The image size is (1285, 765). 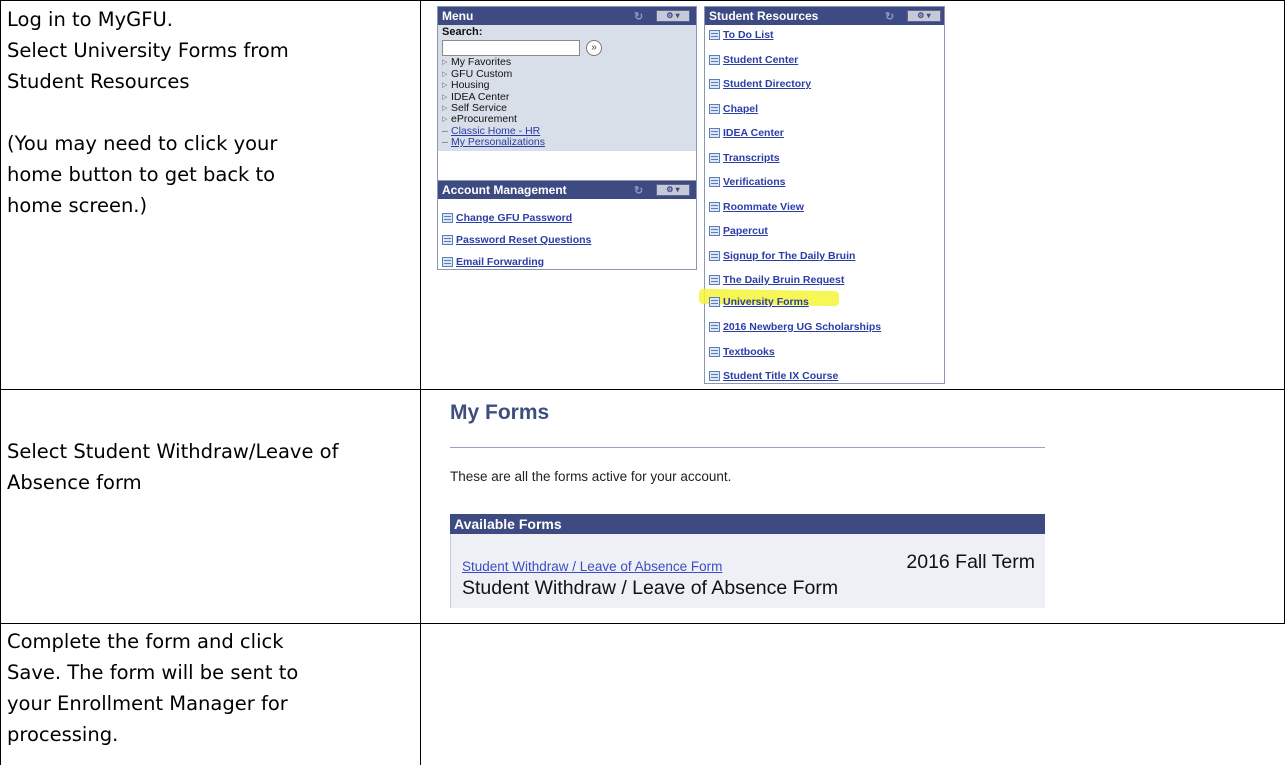 I want to click on link-change-gfu-password: Change GFU Password, so click(x=507, y=218).